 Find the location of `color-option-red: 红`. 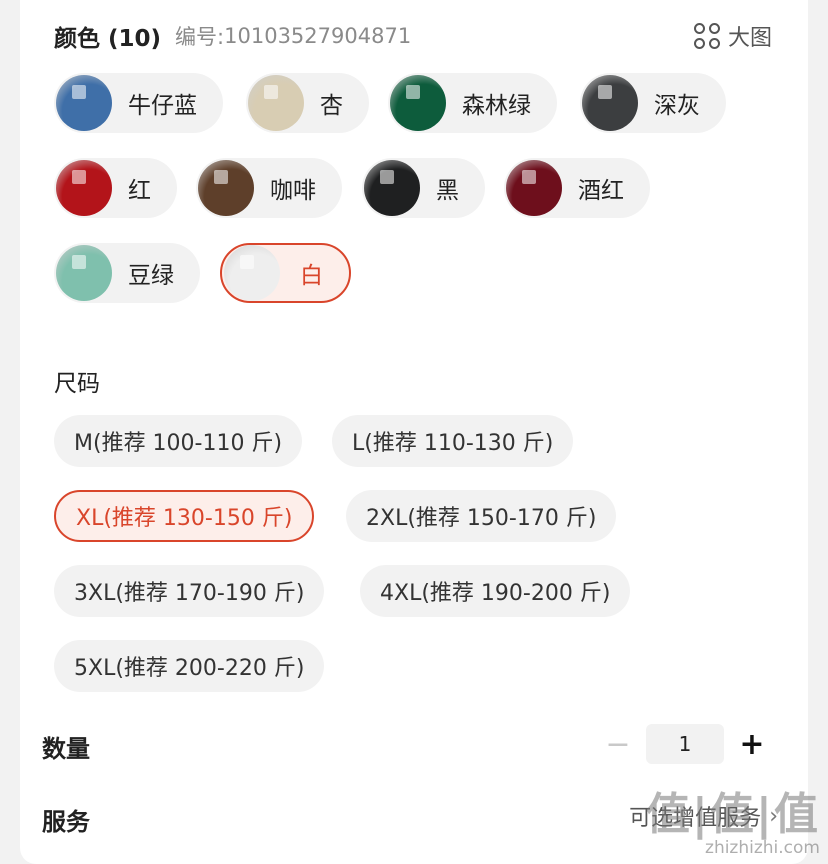

color-option-red: 红 is located at coordinates (115, 188).